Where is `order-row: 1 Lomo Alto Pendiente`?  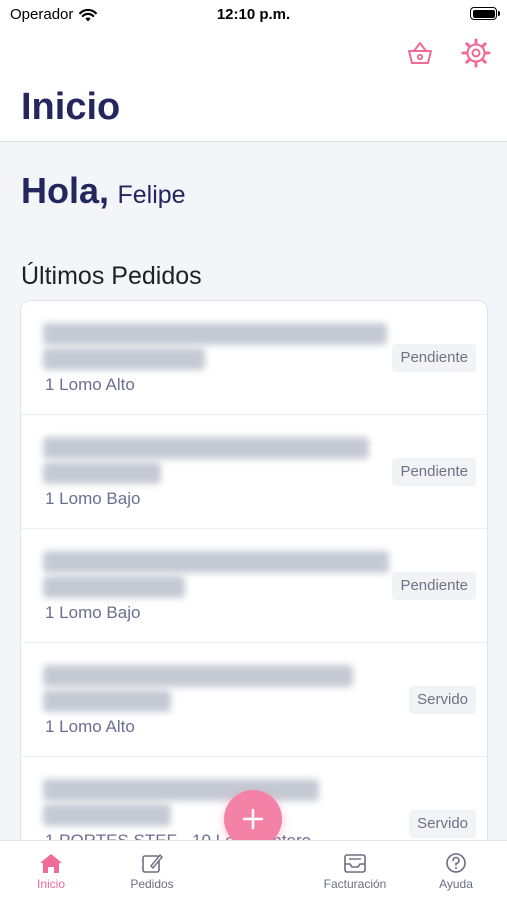
order-row: 1 Lomo Alto Pendiente is located at coordinates (254, 358).